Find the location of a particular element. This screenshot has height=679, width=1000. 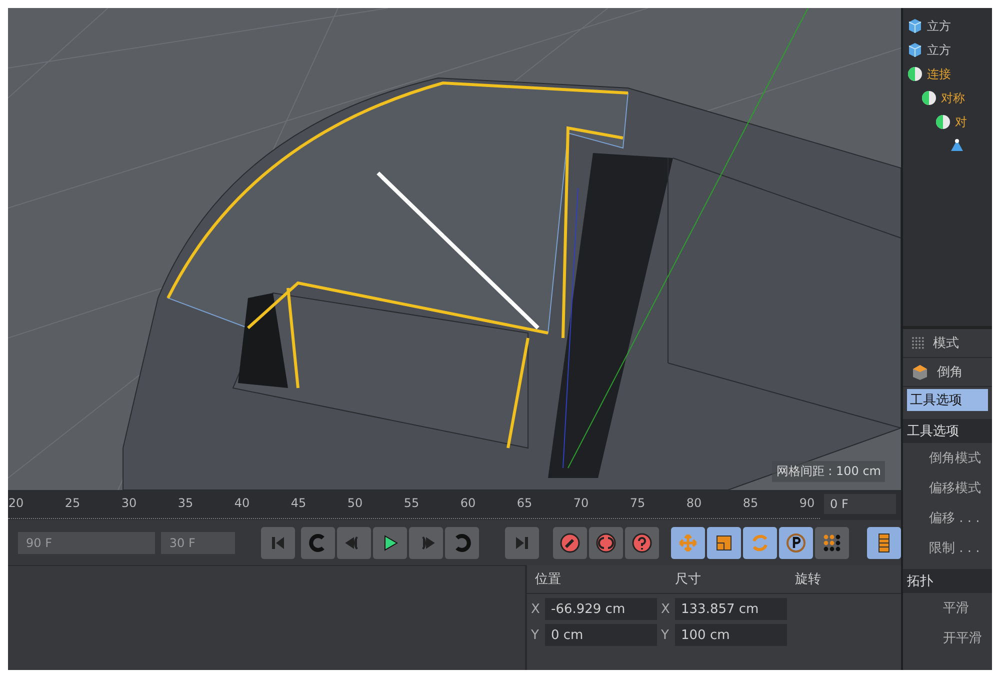

property-label: 开平滑 is located at coordinates (962, 639).